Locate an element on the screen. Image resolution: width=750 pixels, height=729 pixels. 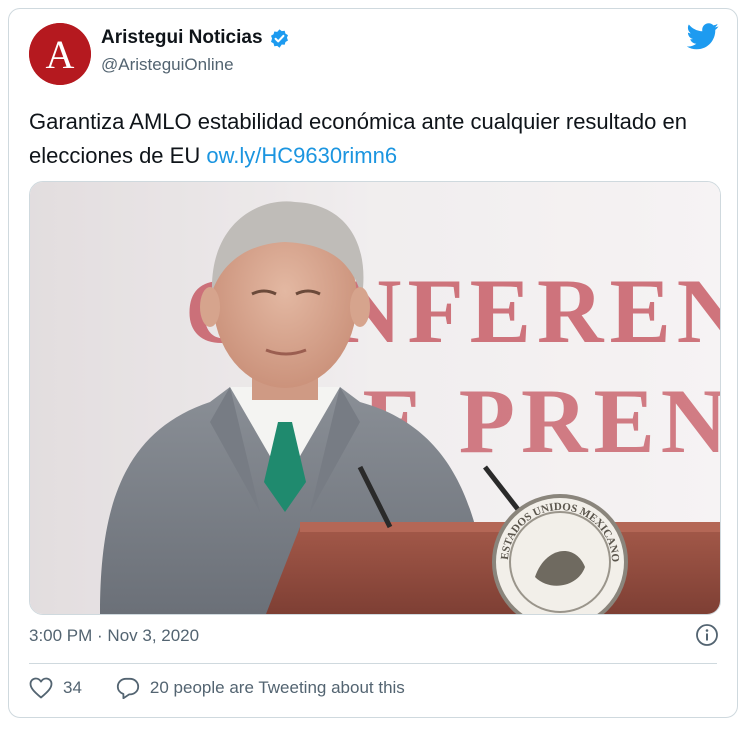
avatar: A is located at coordinates (60, 54).